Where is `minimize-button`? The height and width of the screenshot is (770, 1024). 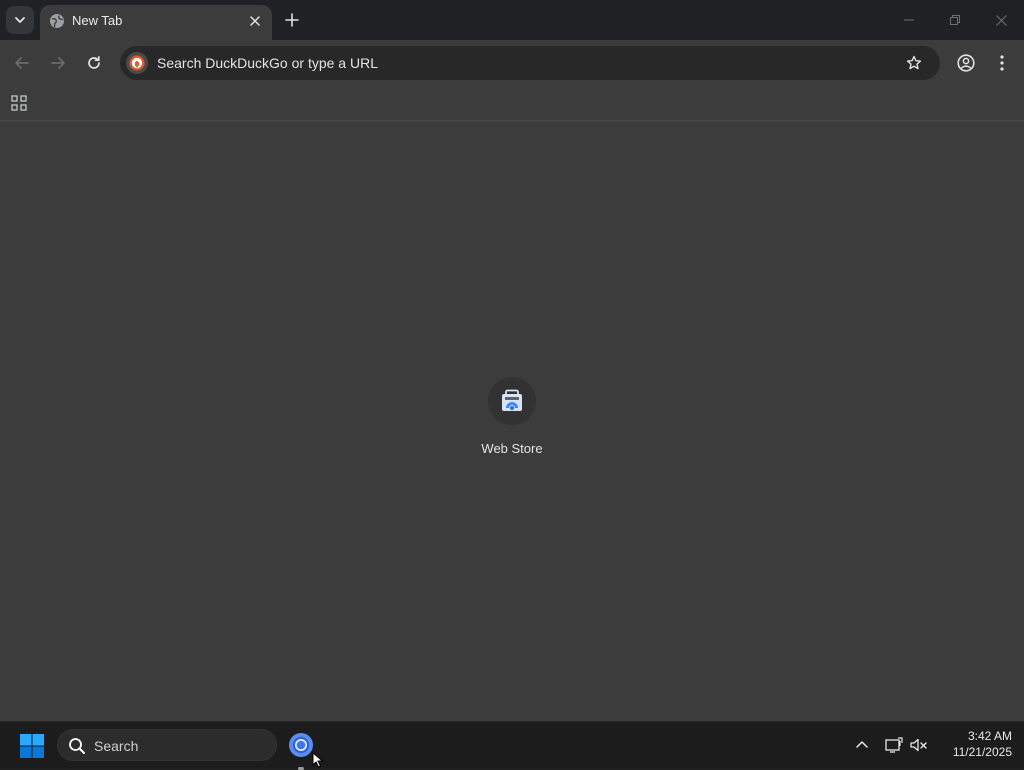
minimize-button is located at coordinates (909, 20).